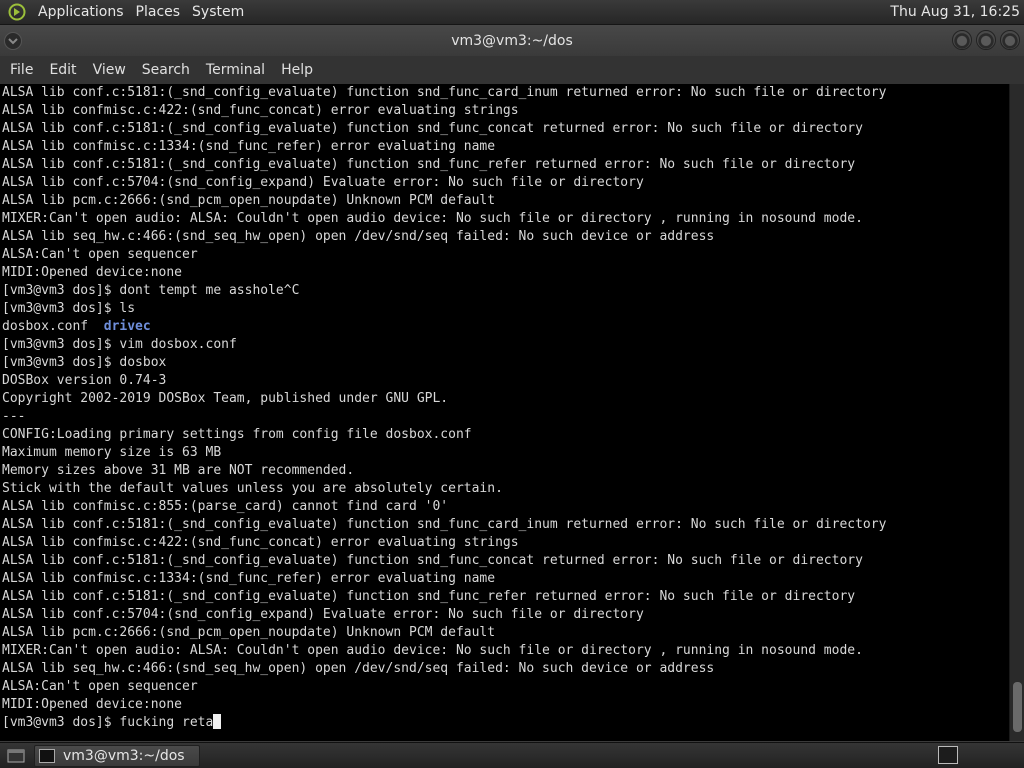 The image size is (1024, 768). I want to click on workspace-switcher-icon, so click(948, 755).